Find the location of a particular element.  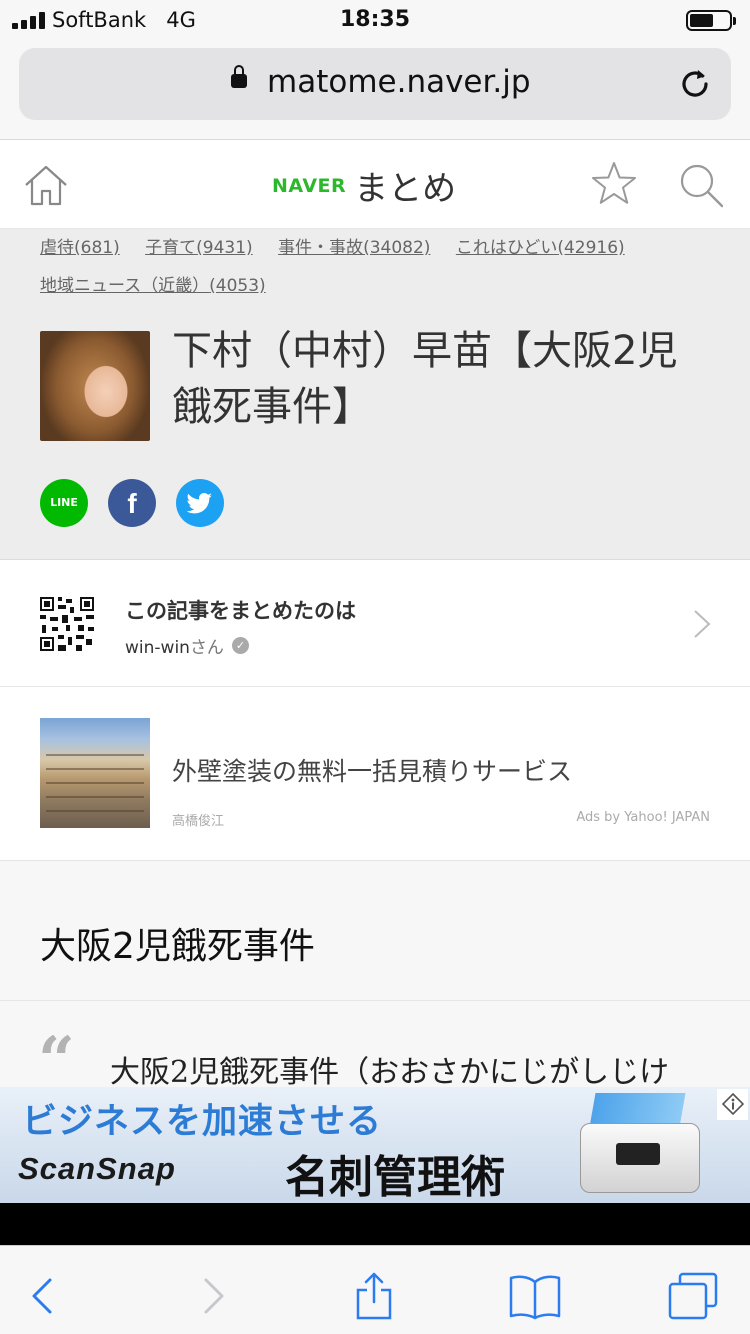

quote-block: “ 大阪2児餓死事件（おおさかにじがしじけ is located at coordinates (375, 1047).